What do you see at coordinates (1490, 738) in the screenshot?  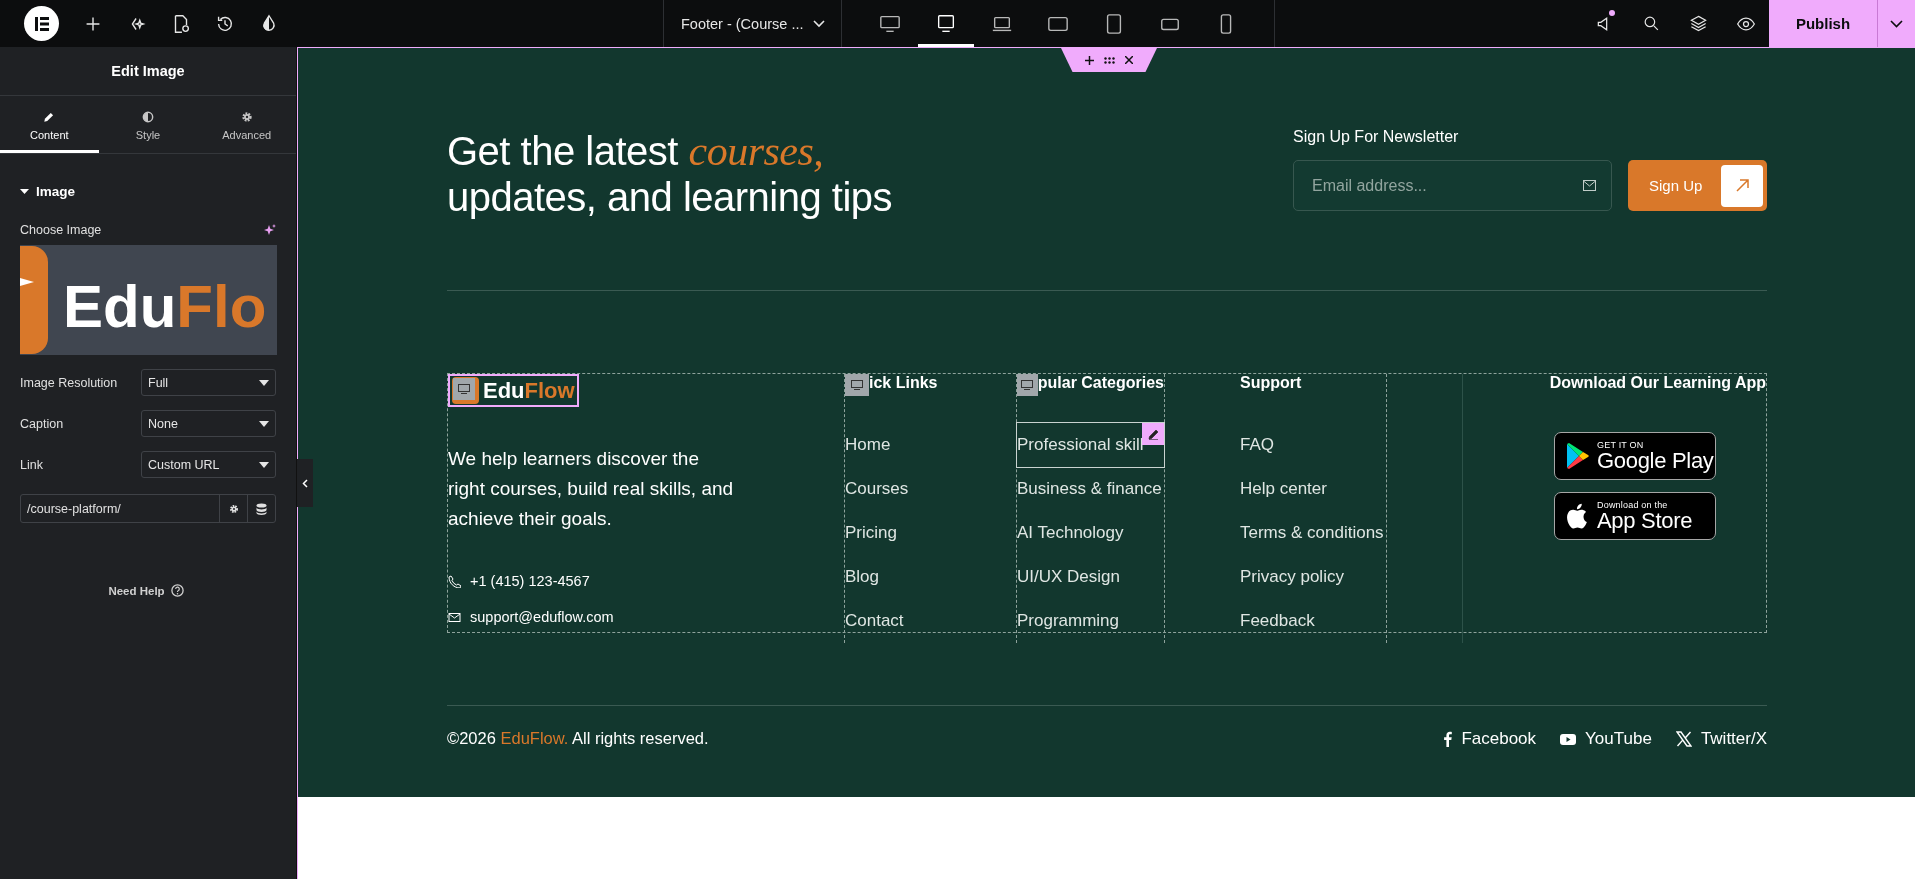 I see `social-link: Facebook` at bounding box center [1490, 738].